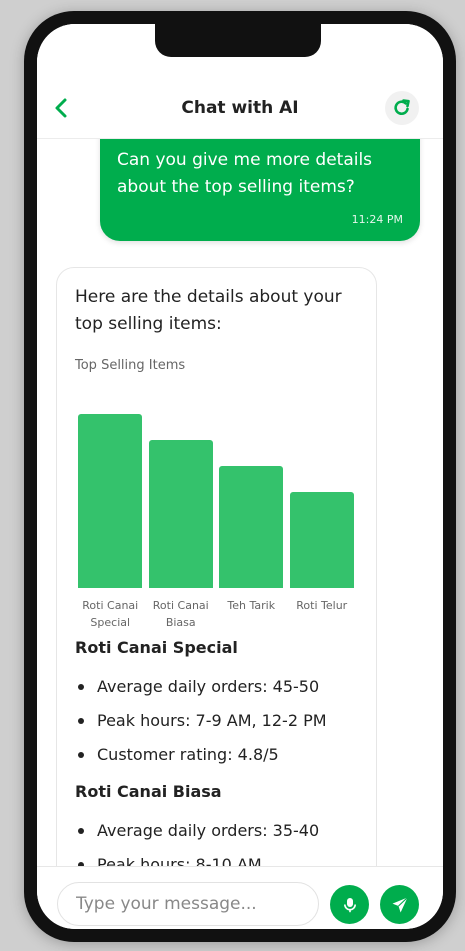 This screenshot has height=951, width=465. Describe the element at coordinates (238, 40) in the screenshot. I see `phone-notch` at that location.